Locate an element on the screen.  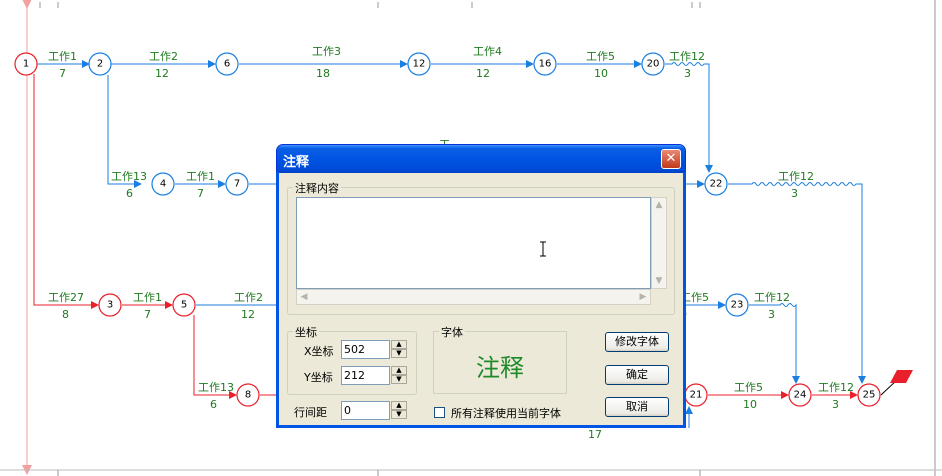
node-20: 20 is located at coordinates (653, 64).